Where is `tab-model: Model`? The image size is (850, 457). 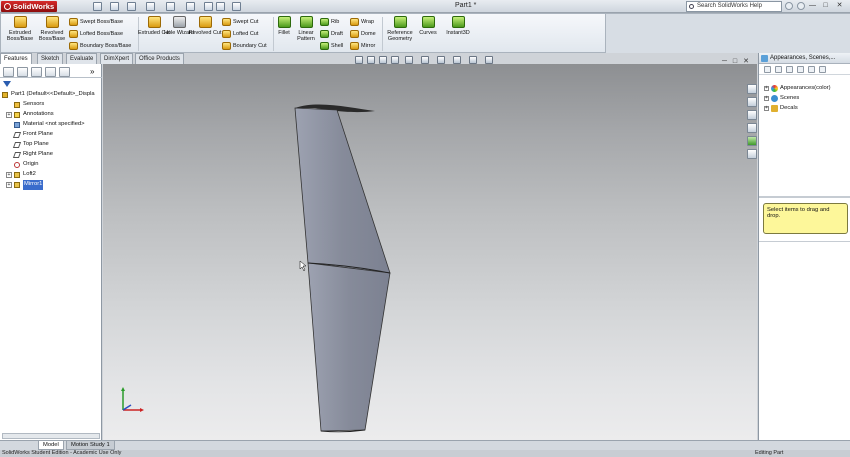
tab-model: Model is located at coordinates (51, 445).